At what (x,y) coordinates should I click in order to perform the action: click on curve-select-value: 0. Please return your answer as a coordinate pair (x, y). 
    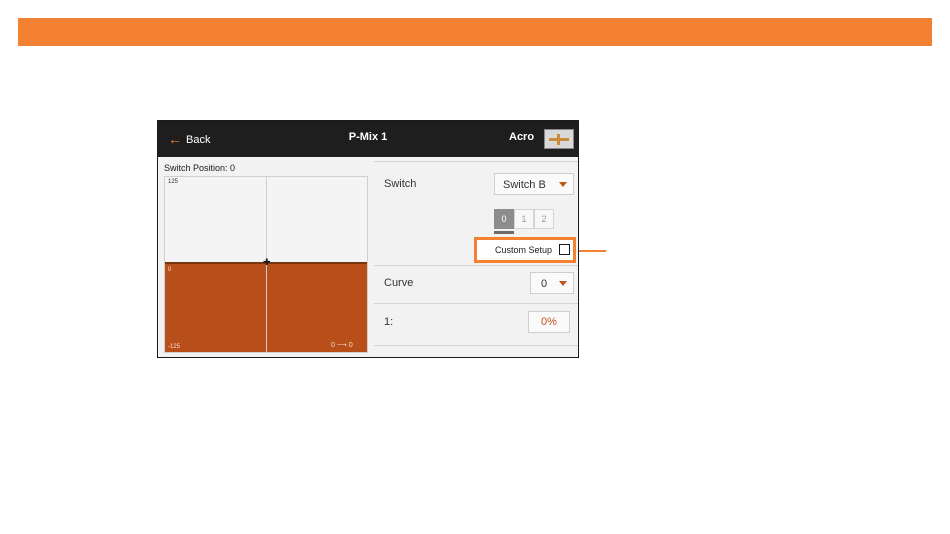
    Looking at the image, I should click on (544, 284).